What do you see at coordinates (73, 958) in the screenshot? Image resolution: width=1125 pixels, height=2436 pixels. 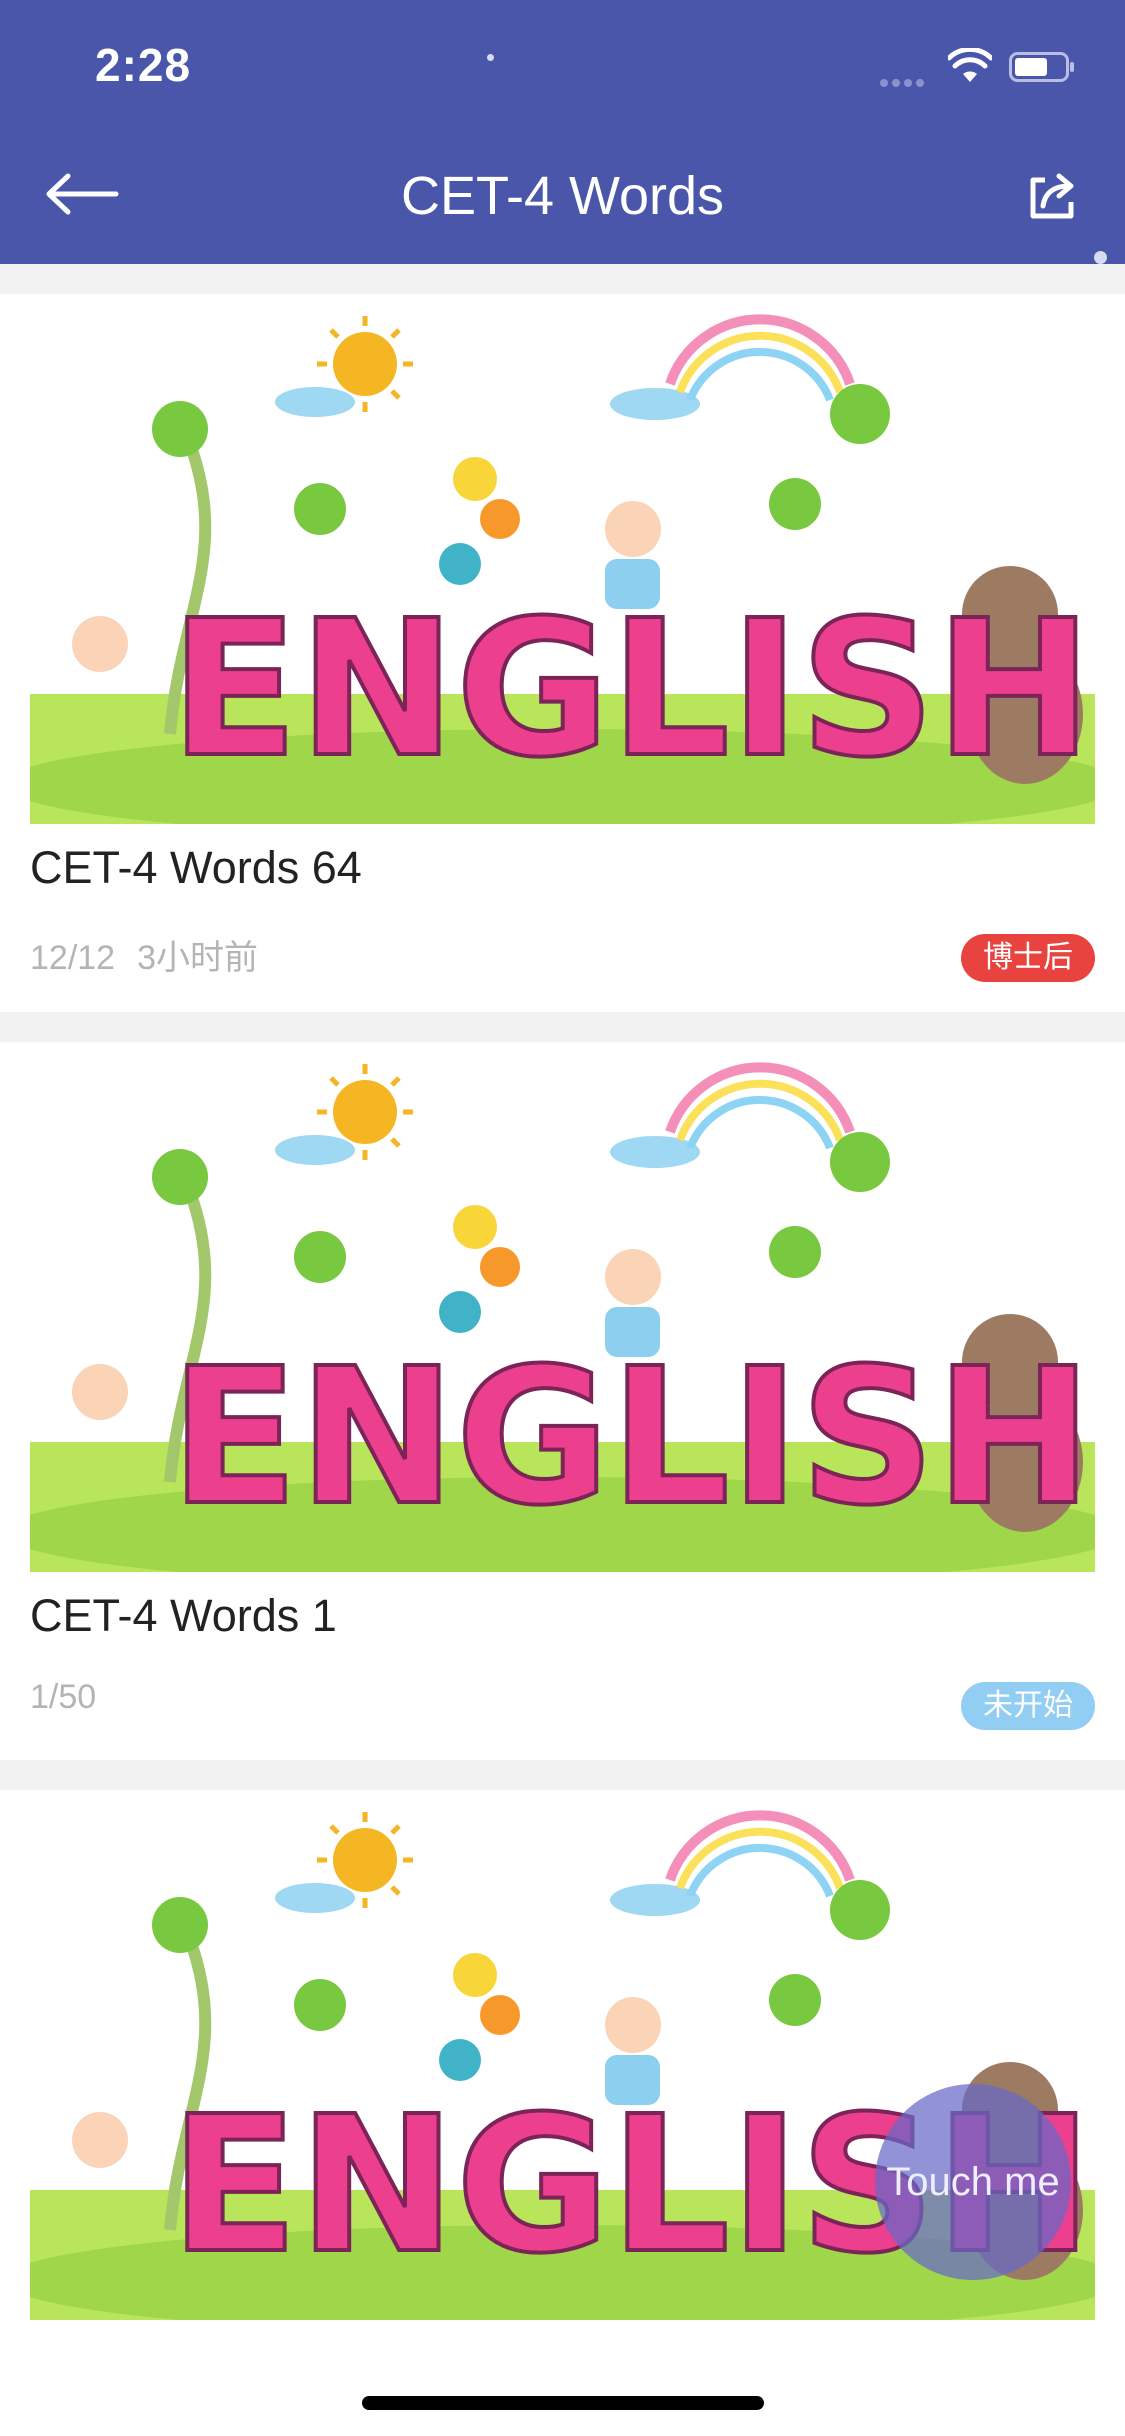 I see `progress-count: 12/12` at bounding box center [73, 958].